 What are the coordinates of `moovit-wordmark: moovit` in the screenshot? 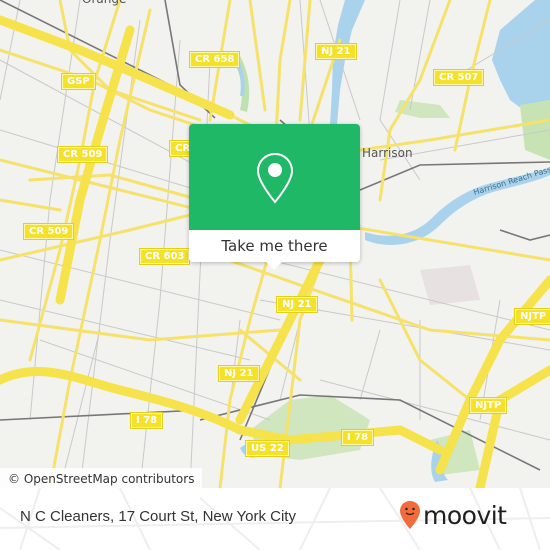 It's located at (465, 515).